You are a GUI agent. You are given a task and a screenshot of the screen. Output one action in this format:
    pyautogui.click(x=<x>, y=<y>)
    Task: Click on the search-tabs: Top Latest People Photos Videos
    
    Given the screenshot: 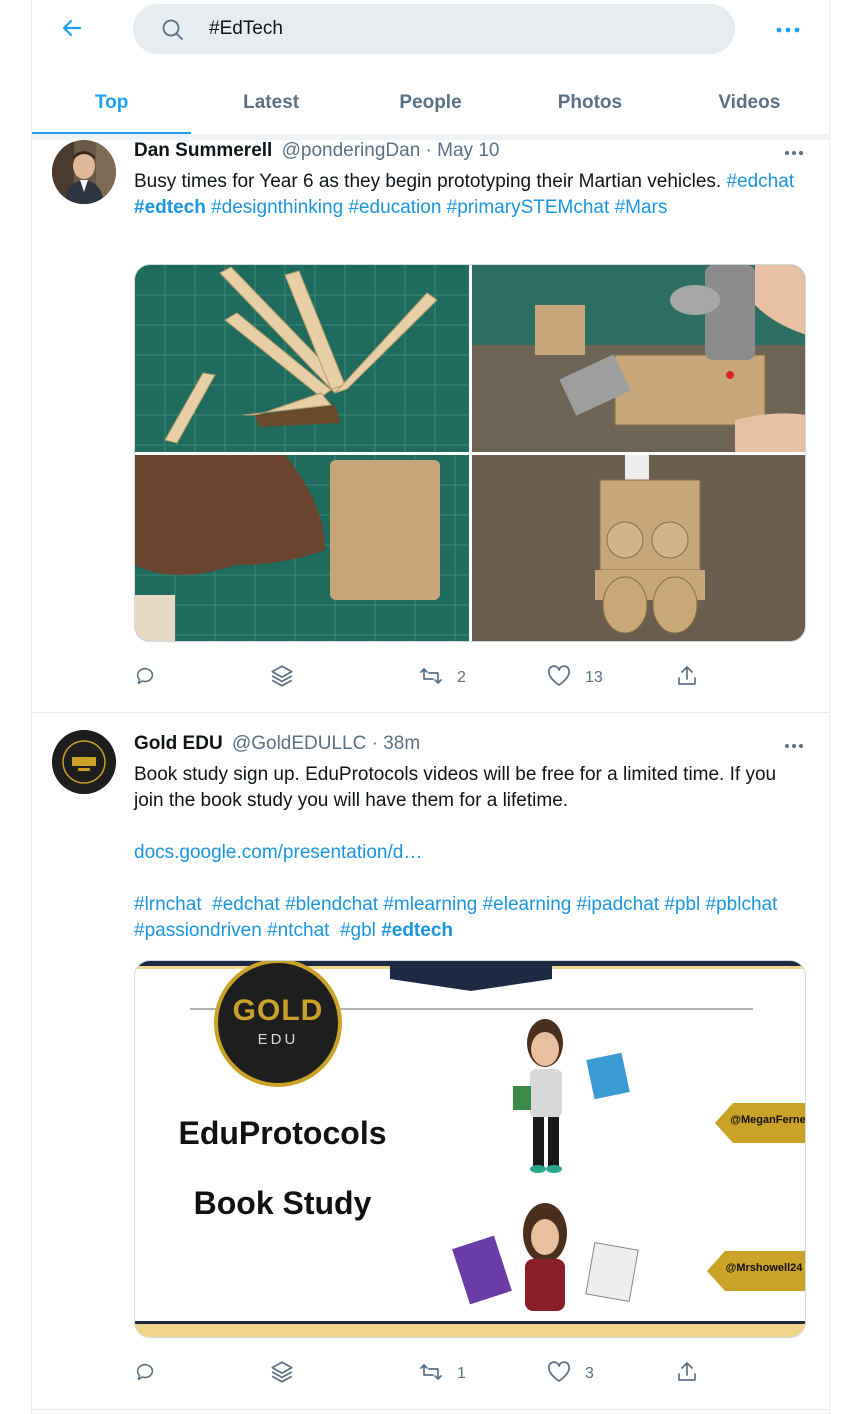 What is the action you would take?
    pyautogui.click(x=430, y=103)
    